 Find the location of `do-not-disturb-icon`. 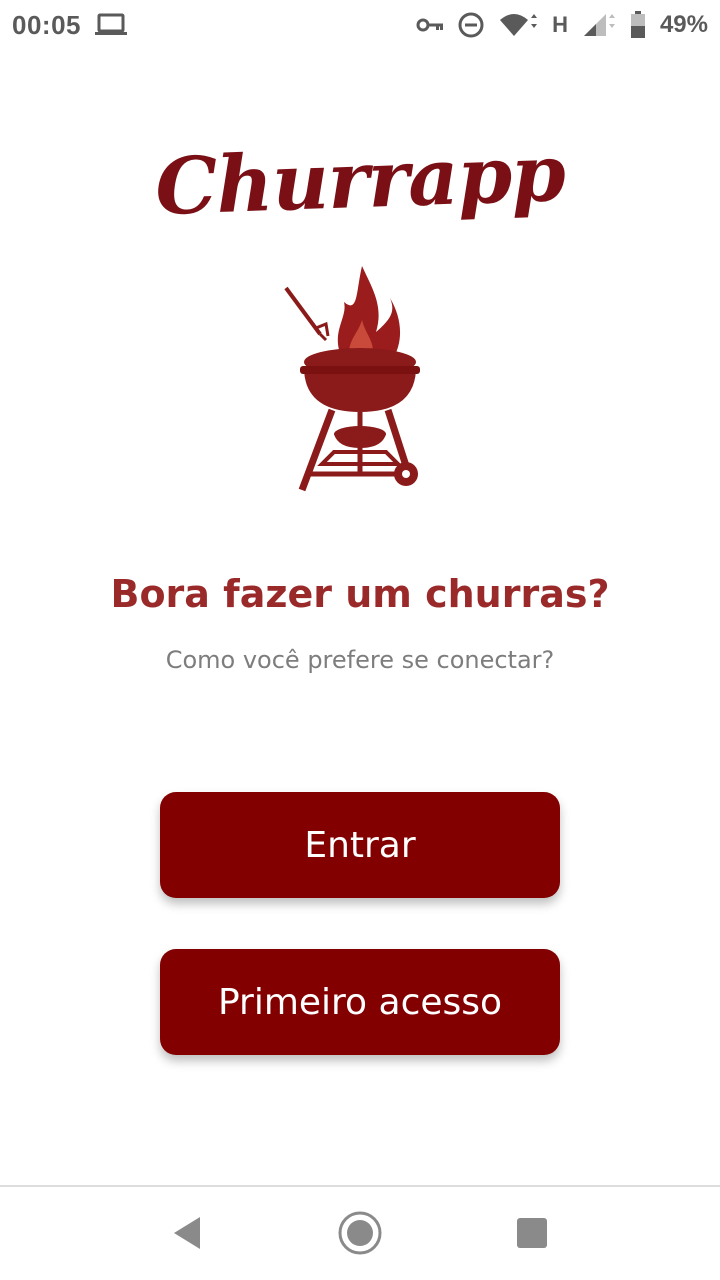

do-not-disturb-icon is located at coordinates (471, 25).